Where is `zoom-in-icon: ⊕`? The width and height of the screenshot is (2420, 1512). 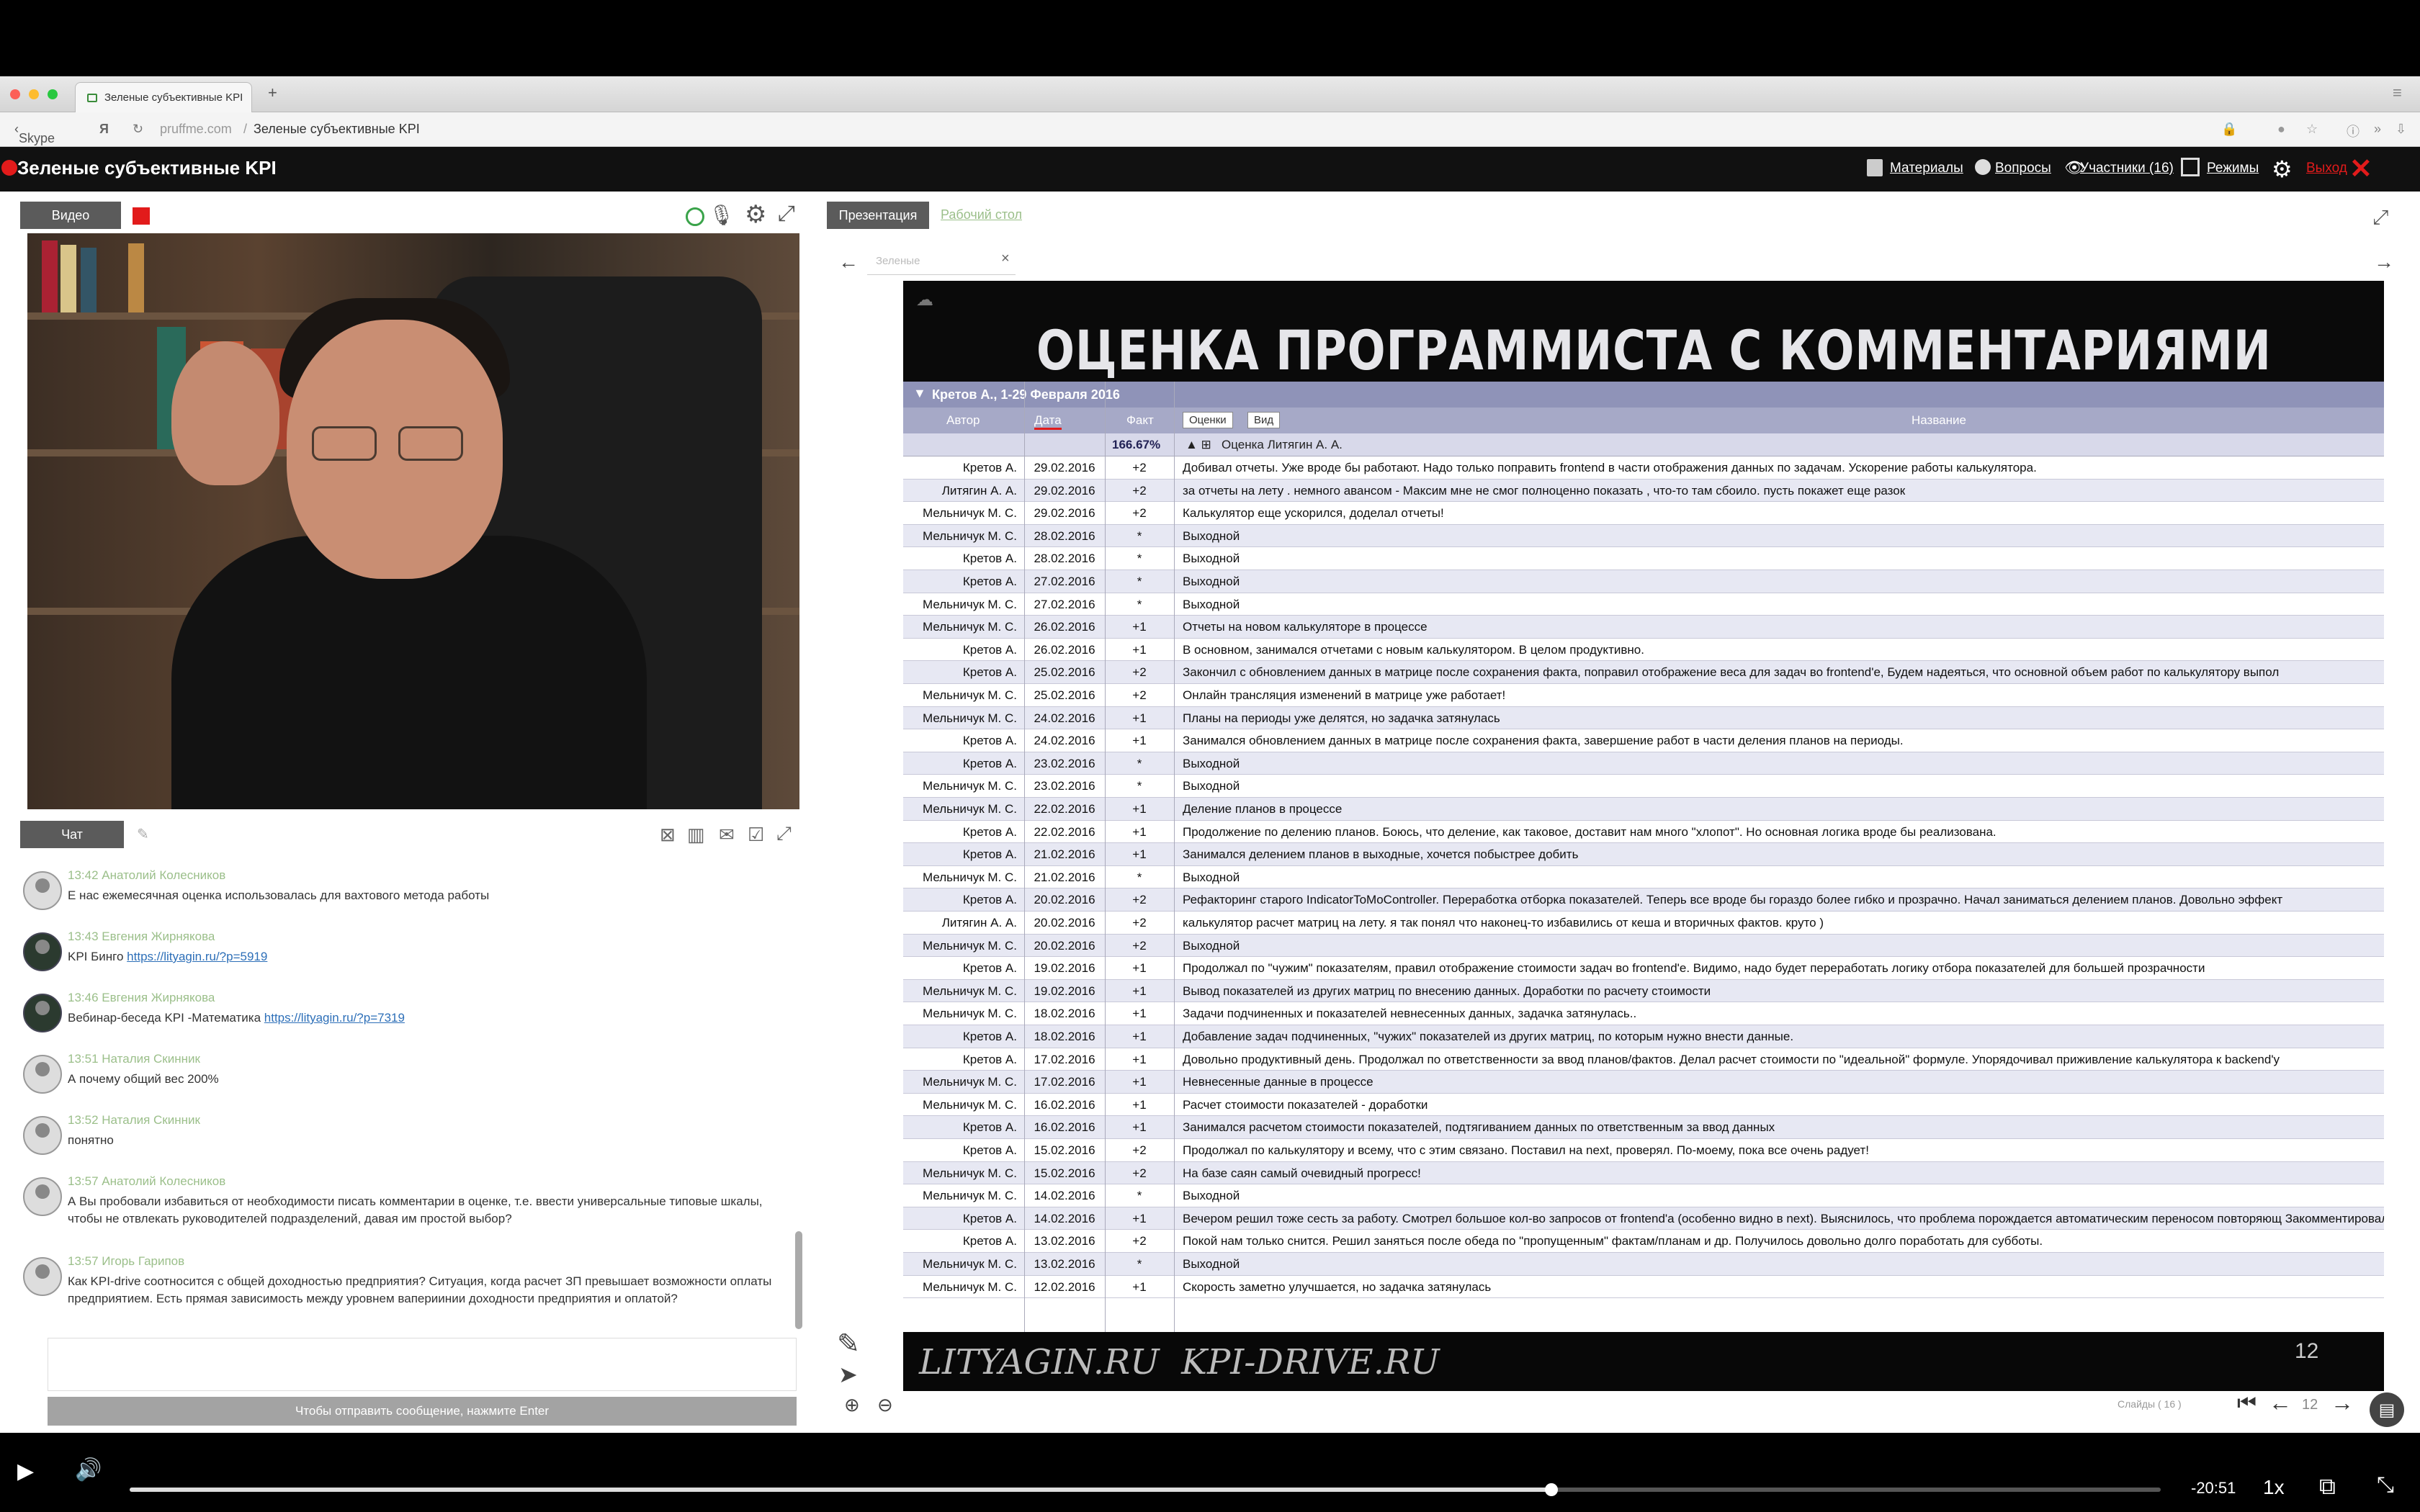 zoom-in-icon: ⊕ is located at coordinates (852, 1405).